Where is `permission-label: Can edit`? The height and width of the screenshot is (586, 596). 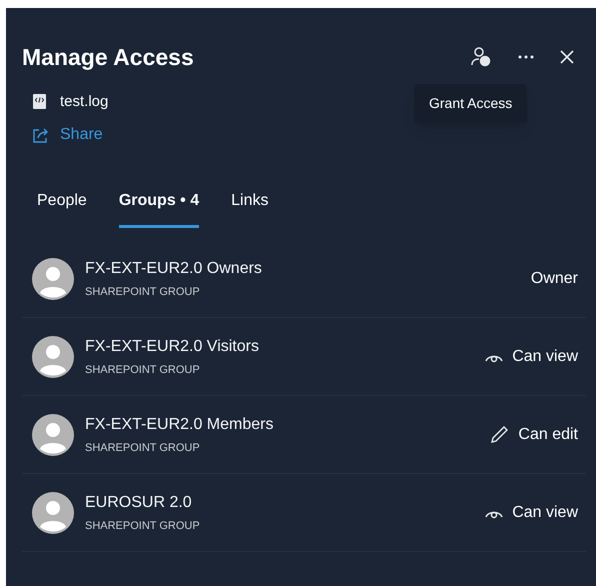 permission-label: Can edit is located at coordinates (548, 434).